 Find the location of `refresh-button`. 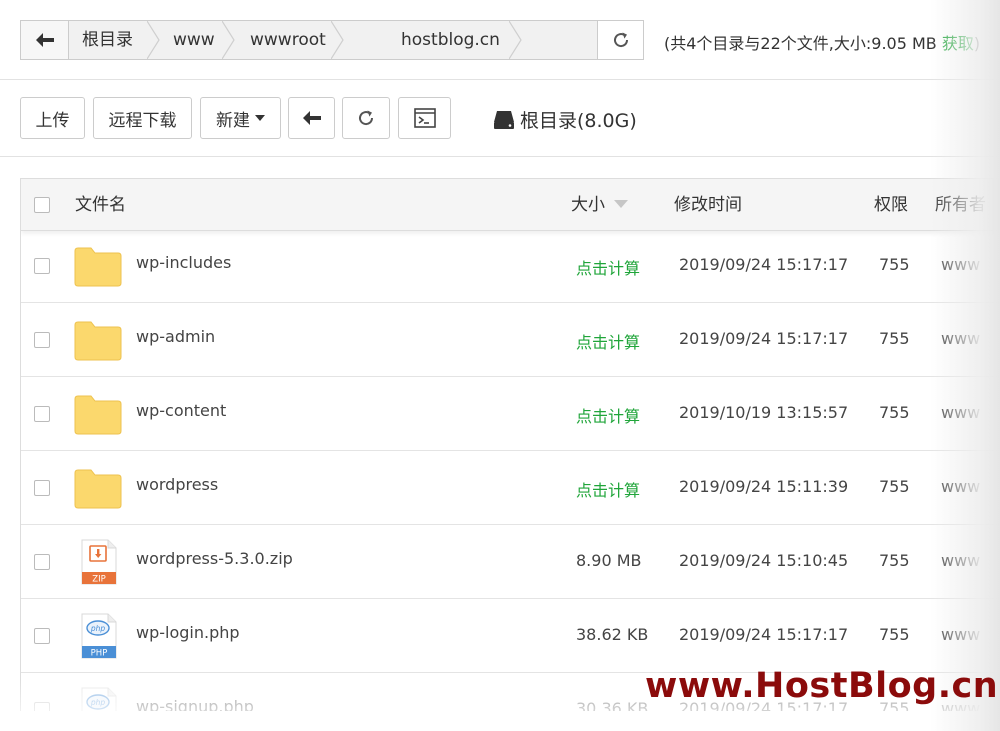

refresh-button is located at coordinates (366, 118).